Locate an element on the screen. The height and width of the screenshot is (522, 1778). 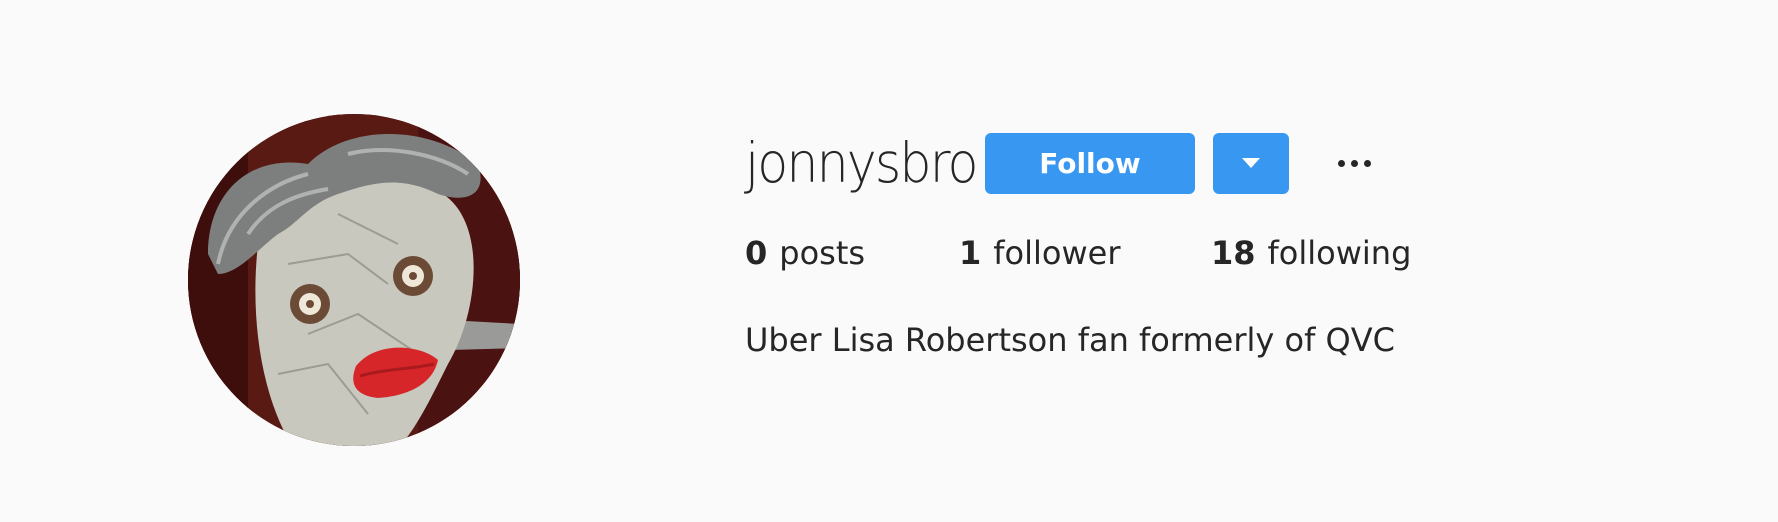
stats-row: 0 posts 1 follower 18 following is located at coordinates (1225, 253).